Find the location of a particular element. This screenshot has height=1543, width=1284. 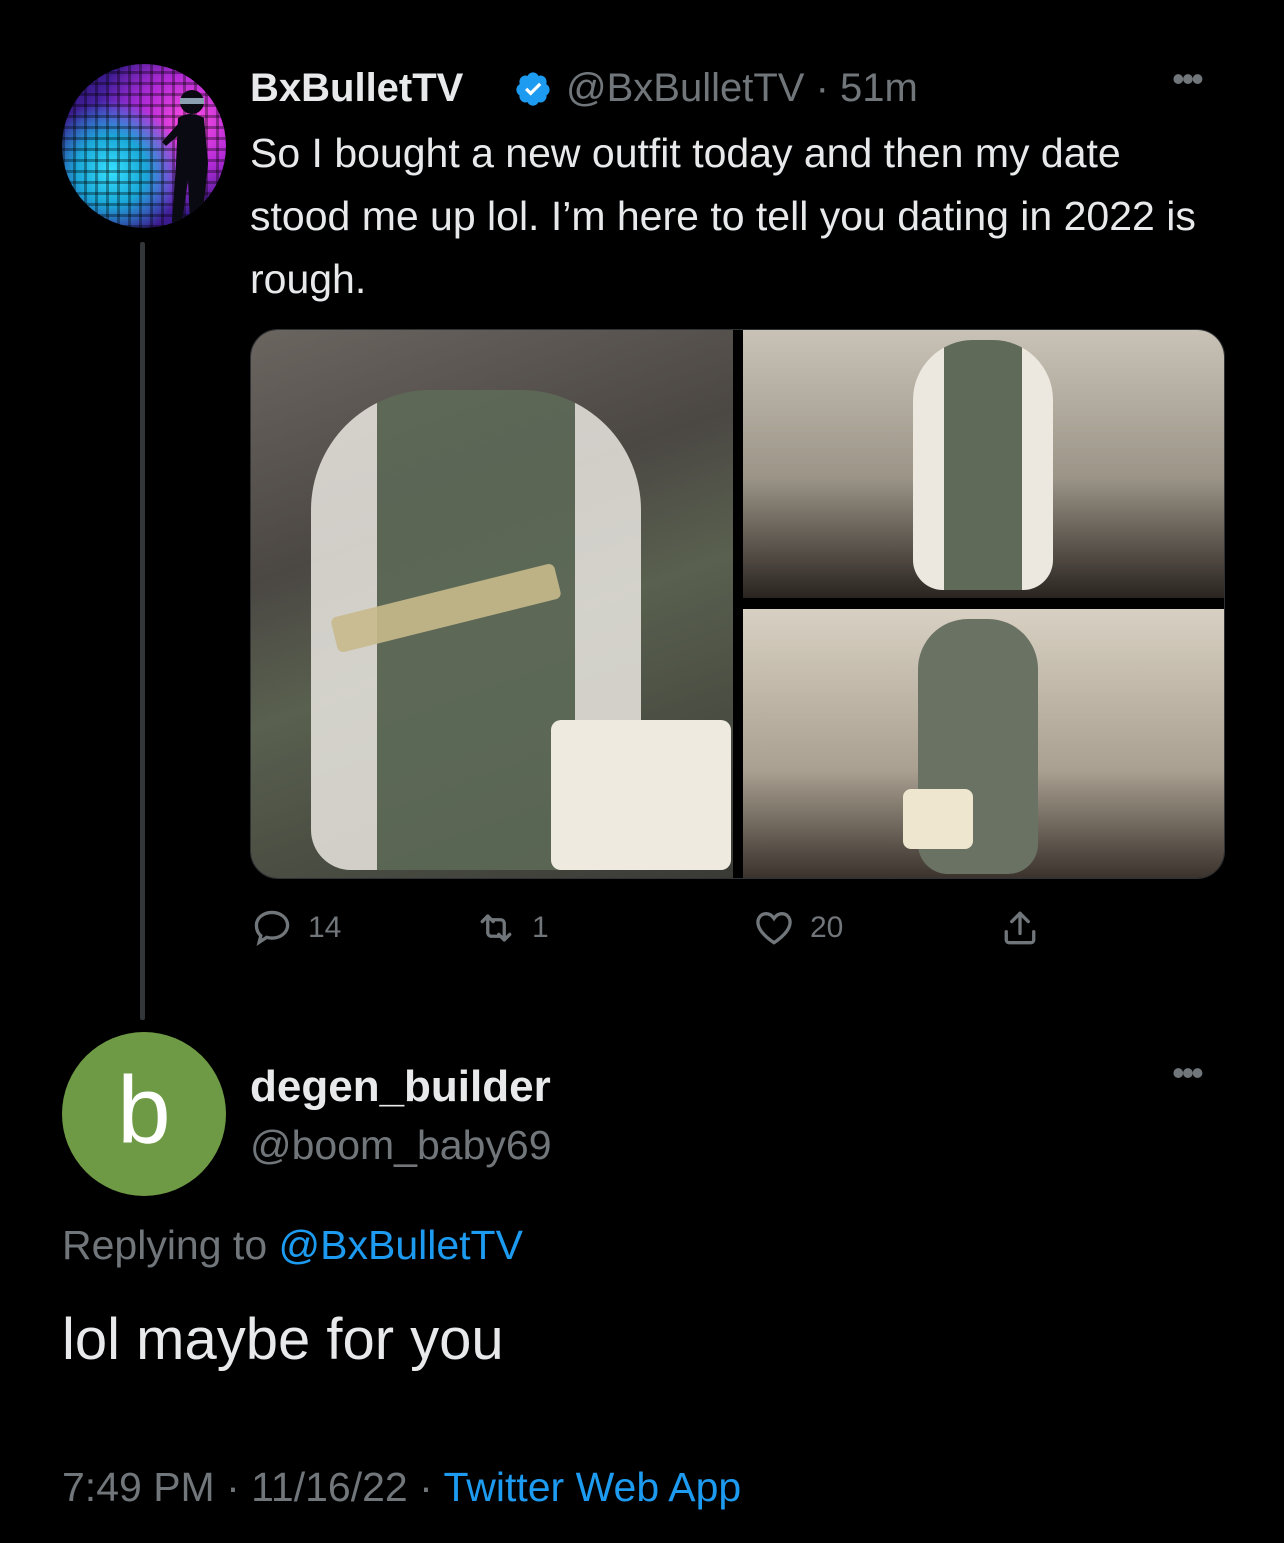

tweet-source-app: Twitter Web App is located at coordinates (592, 1487).